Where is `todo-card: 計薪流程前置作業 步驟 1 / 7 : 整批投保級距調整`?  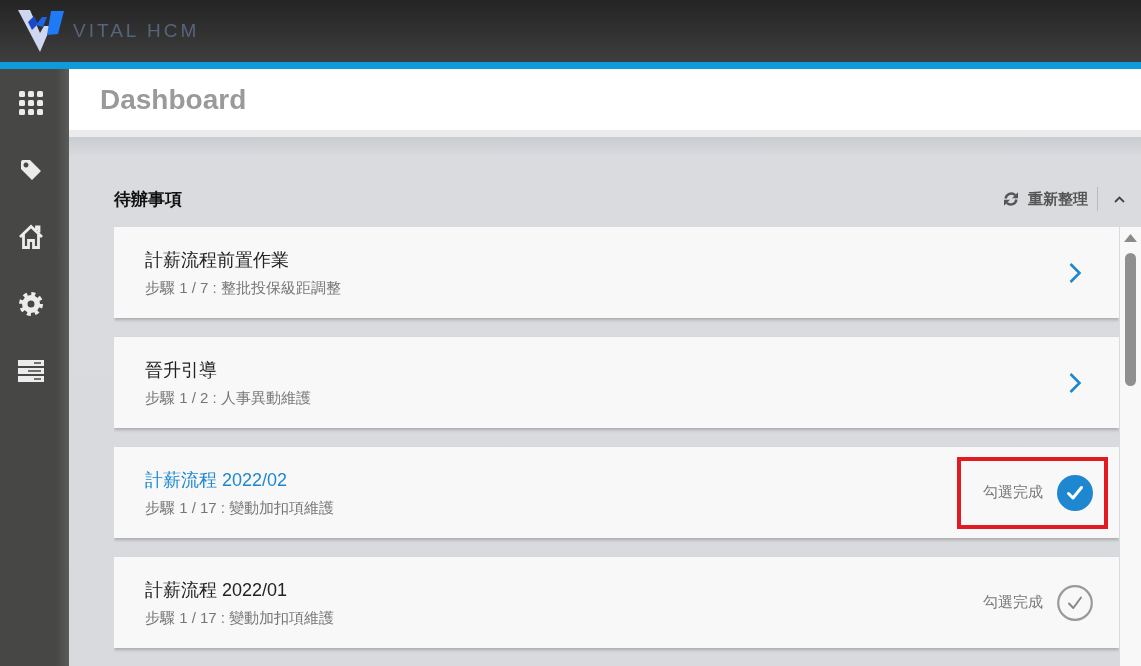
todo-card: 計薪流程前置作業 步驟 1 / 7 : 整批投保級距調整 is located at coordinates (616, 272).